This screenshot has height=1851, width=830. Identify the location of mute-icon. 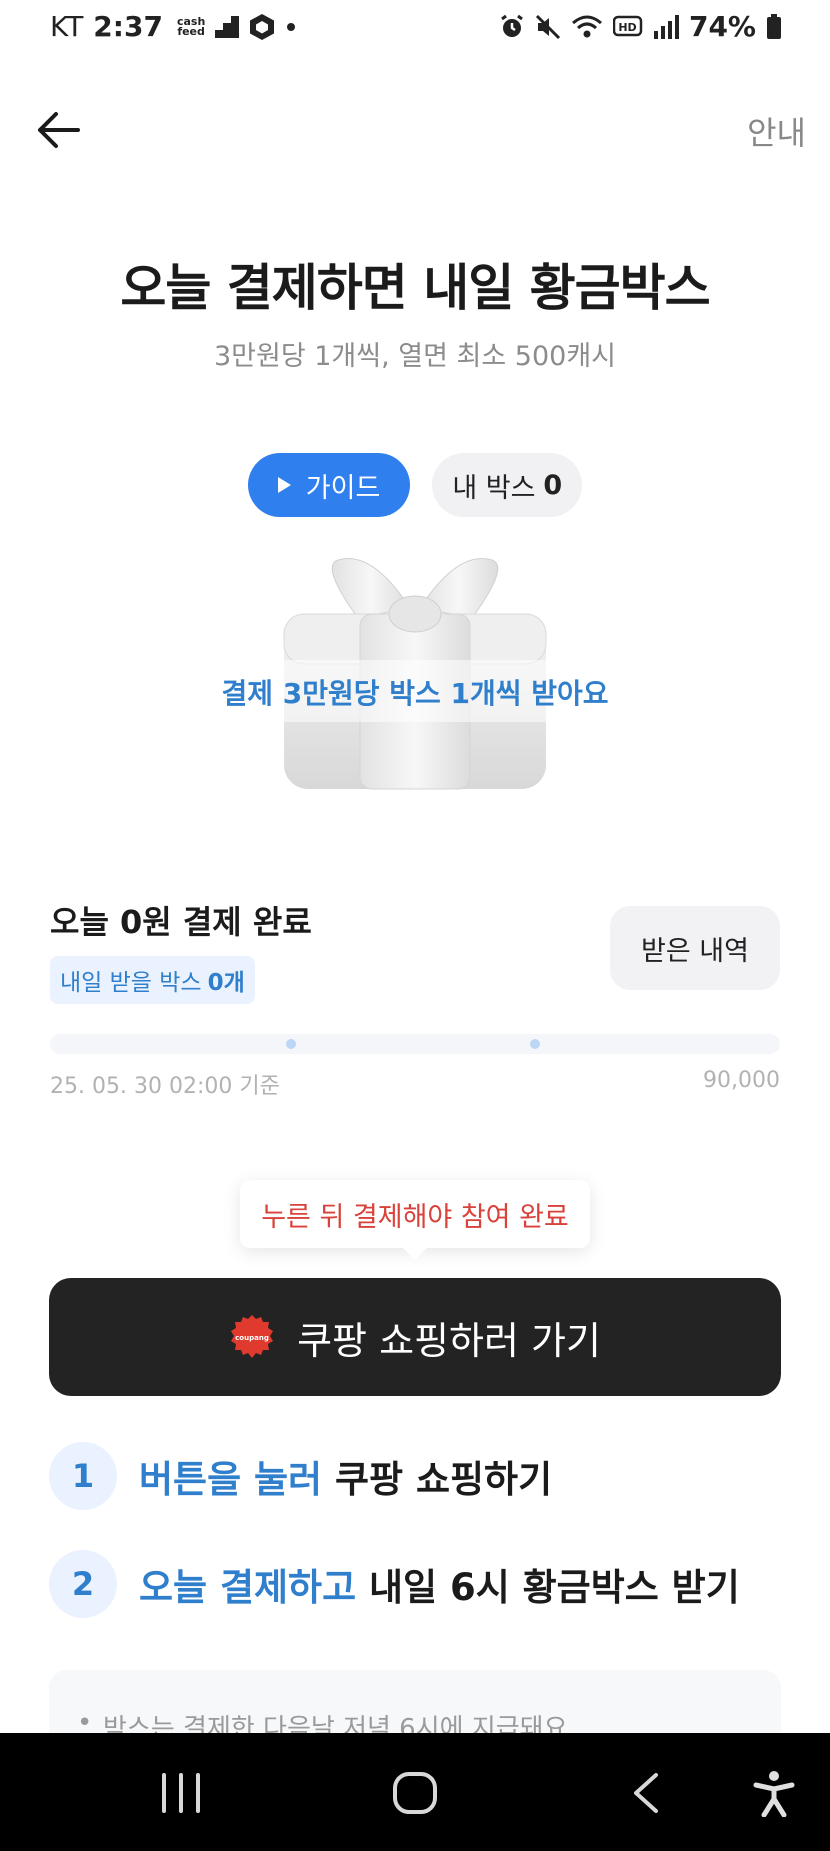
(548, 26).